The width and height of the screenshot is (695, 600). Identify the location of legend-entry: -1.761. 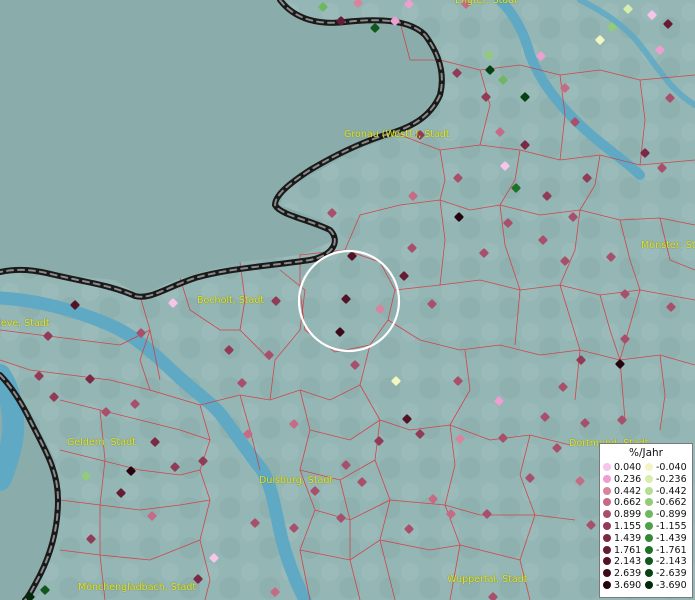
(666, 551).